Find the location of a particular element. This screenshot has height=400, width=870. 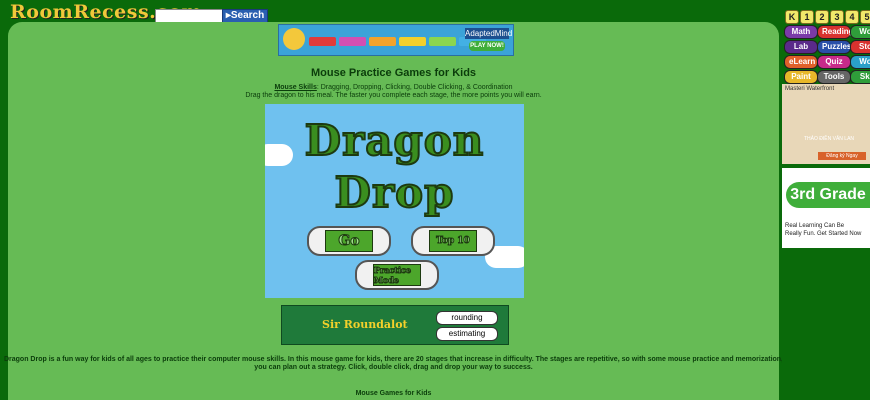

top10-button: Top 10 is located at coordinates (453, 241).